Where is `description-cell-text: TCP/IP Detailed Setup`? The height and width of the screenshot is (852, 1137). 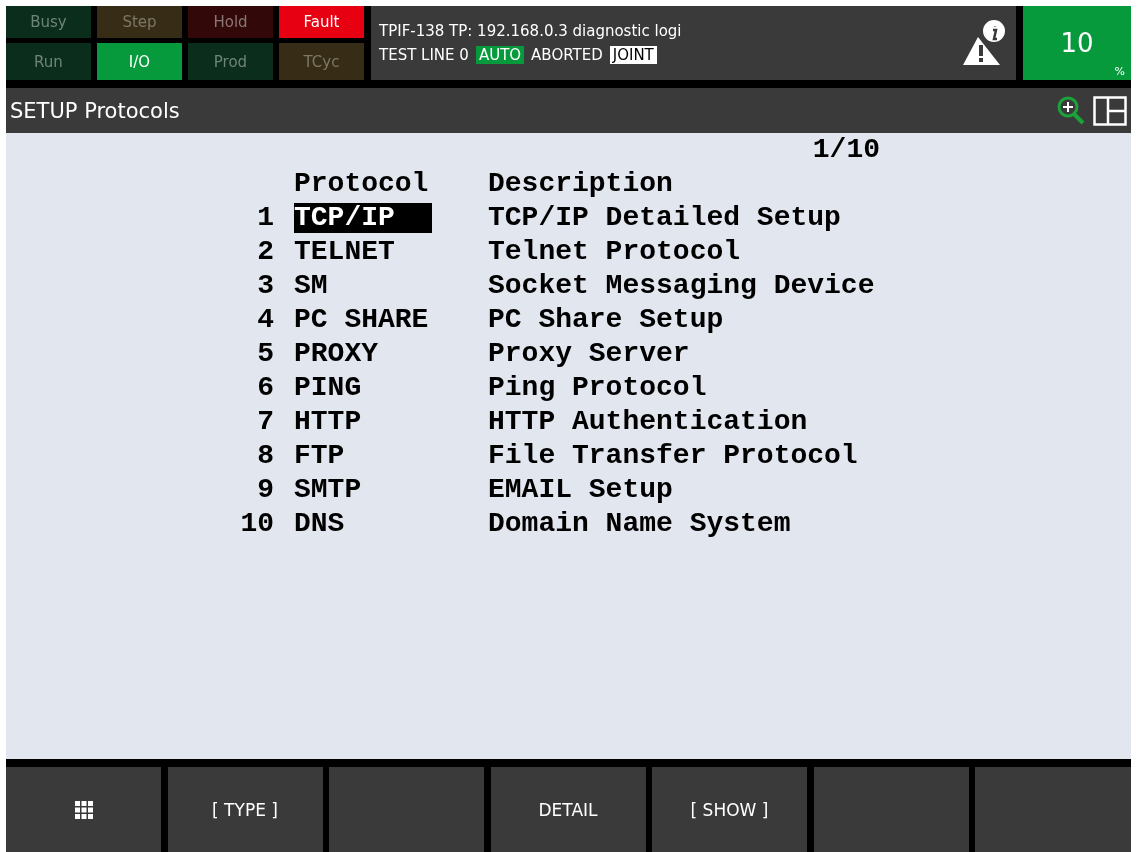 description-cell-text: TCP/IP Detailed Setup is located at coordinates (665, 218).